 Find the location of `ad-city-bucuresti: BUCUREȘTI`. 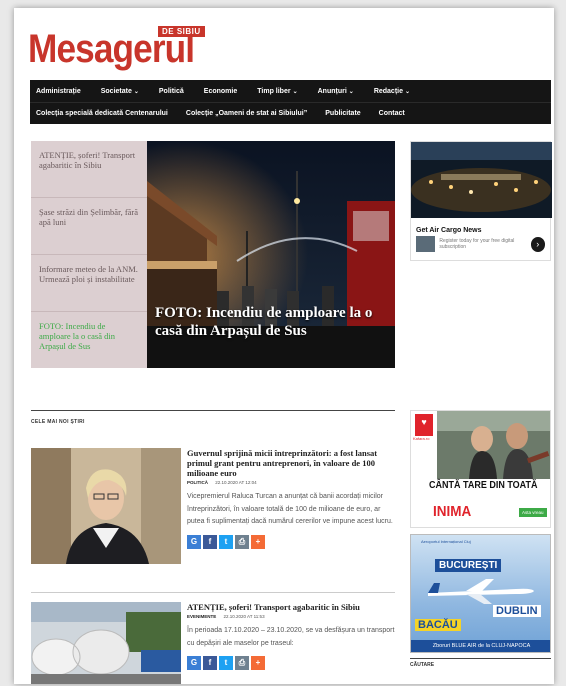

ad-city-bucuresti: BUCUREȘTI is located at coordinates (468, 565).